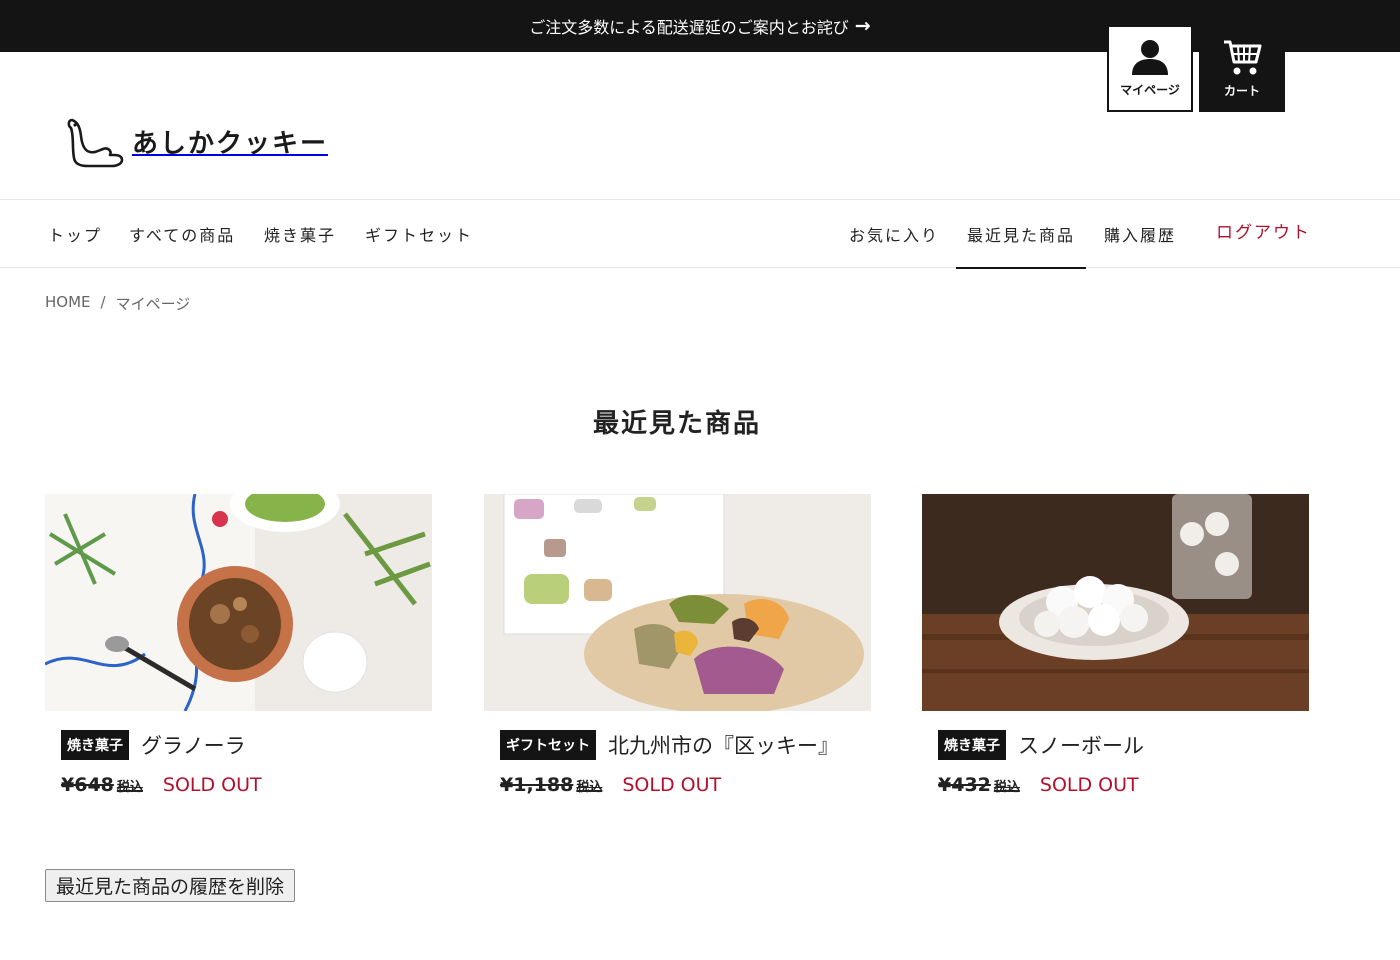 Image resolution: width=1400 pixels, height=960 pixels. I want to click on product-card: 焼き菓子 グラノーラ ¥648 税込 SOLD OUT, so click(238, 645).